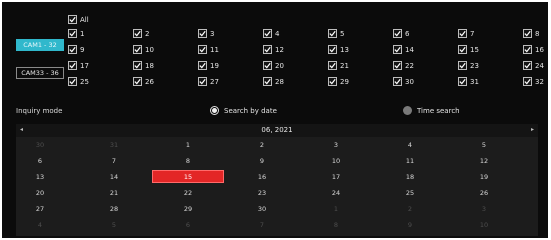  What do you see at coordinates (336, 192) in the screenshot?
I see `calendar-day: 24` at bounding box center [336, 192].